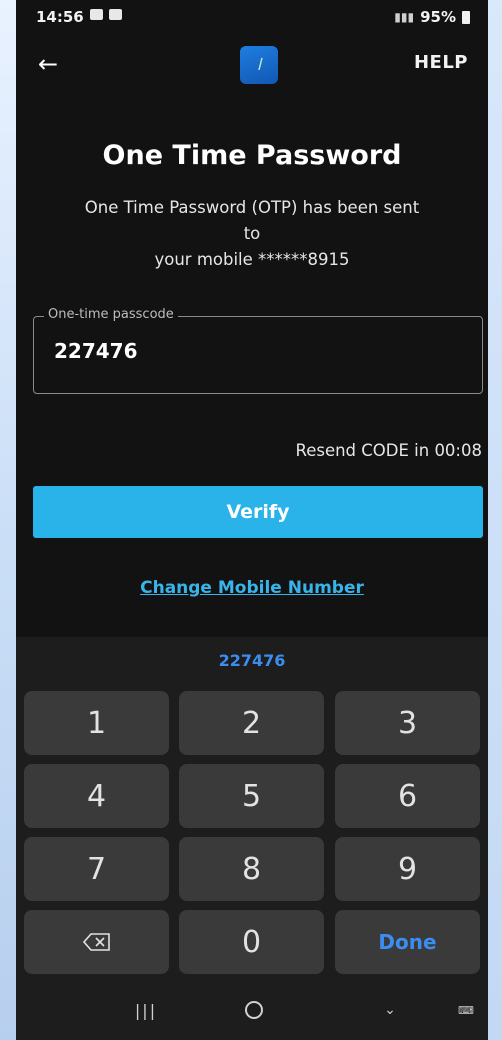 This screenshot has width=502, height=1040. I want to click on resend-countdown: Resend CODE in 00:08, so click(388, 450).